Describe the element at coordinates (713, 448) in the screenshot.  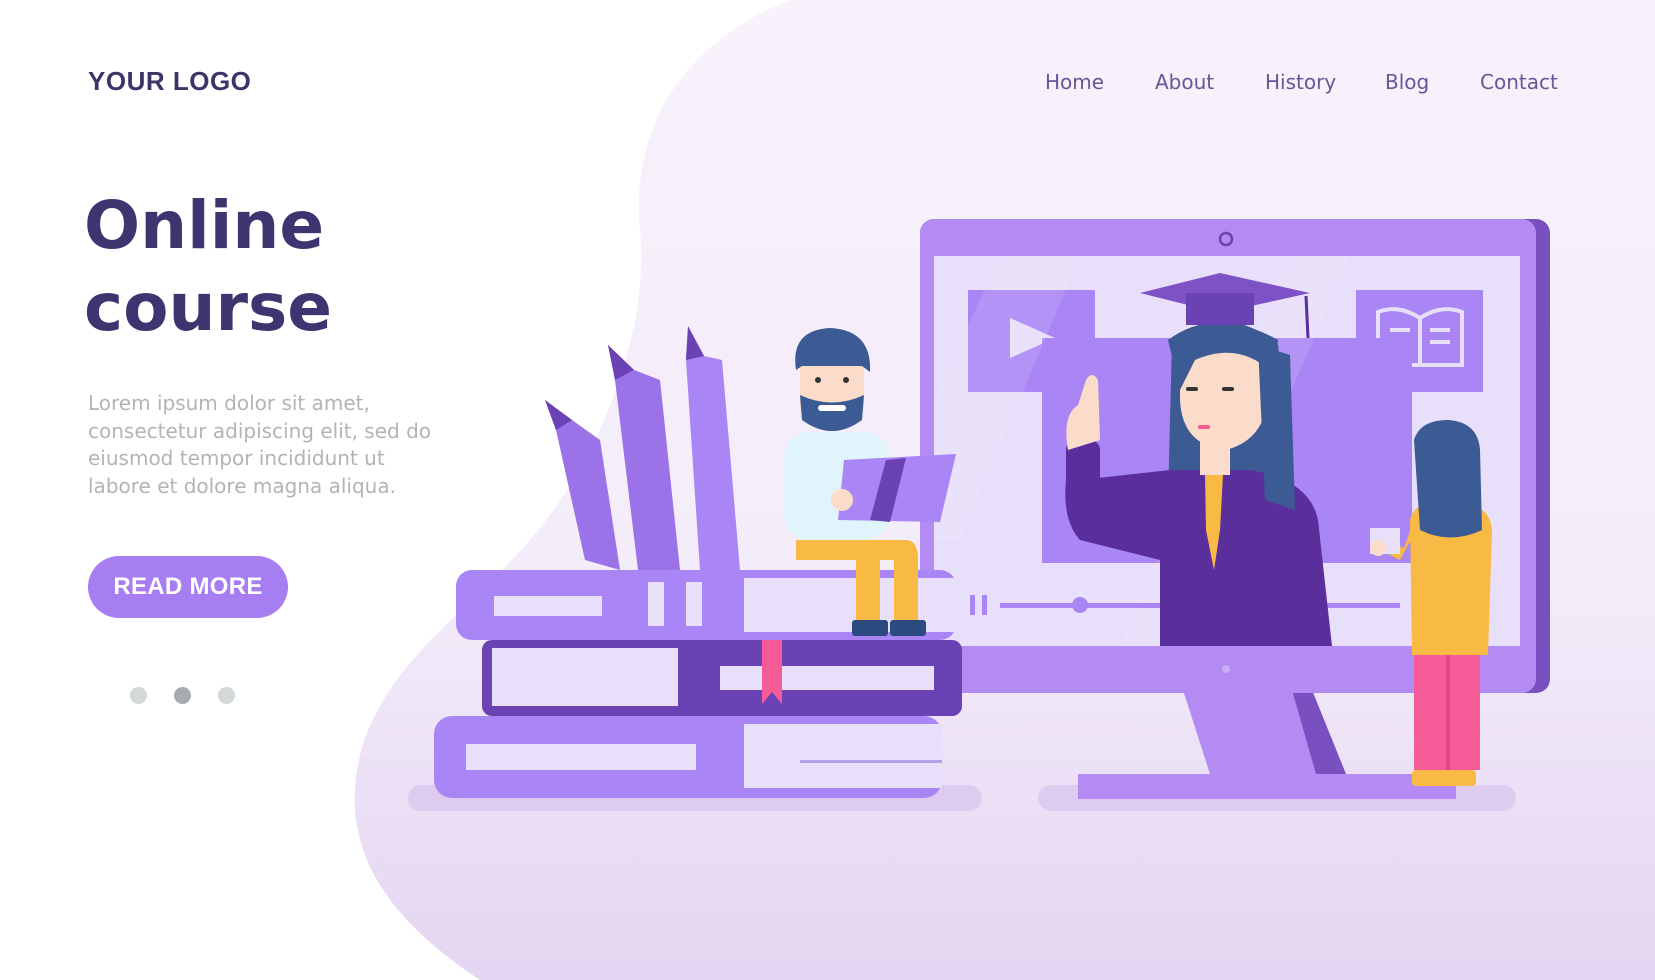
I see `pencil-right` at that location.